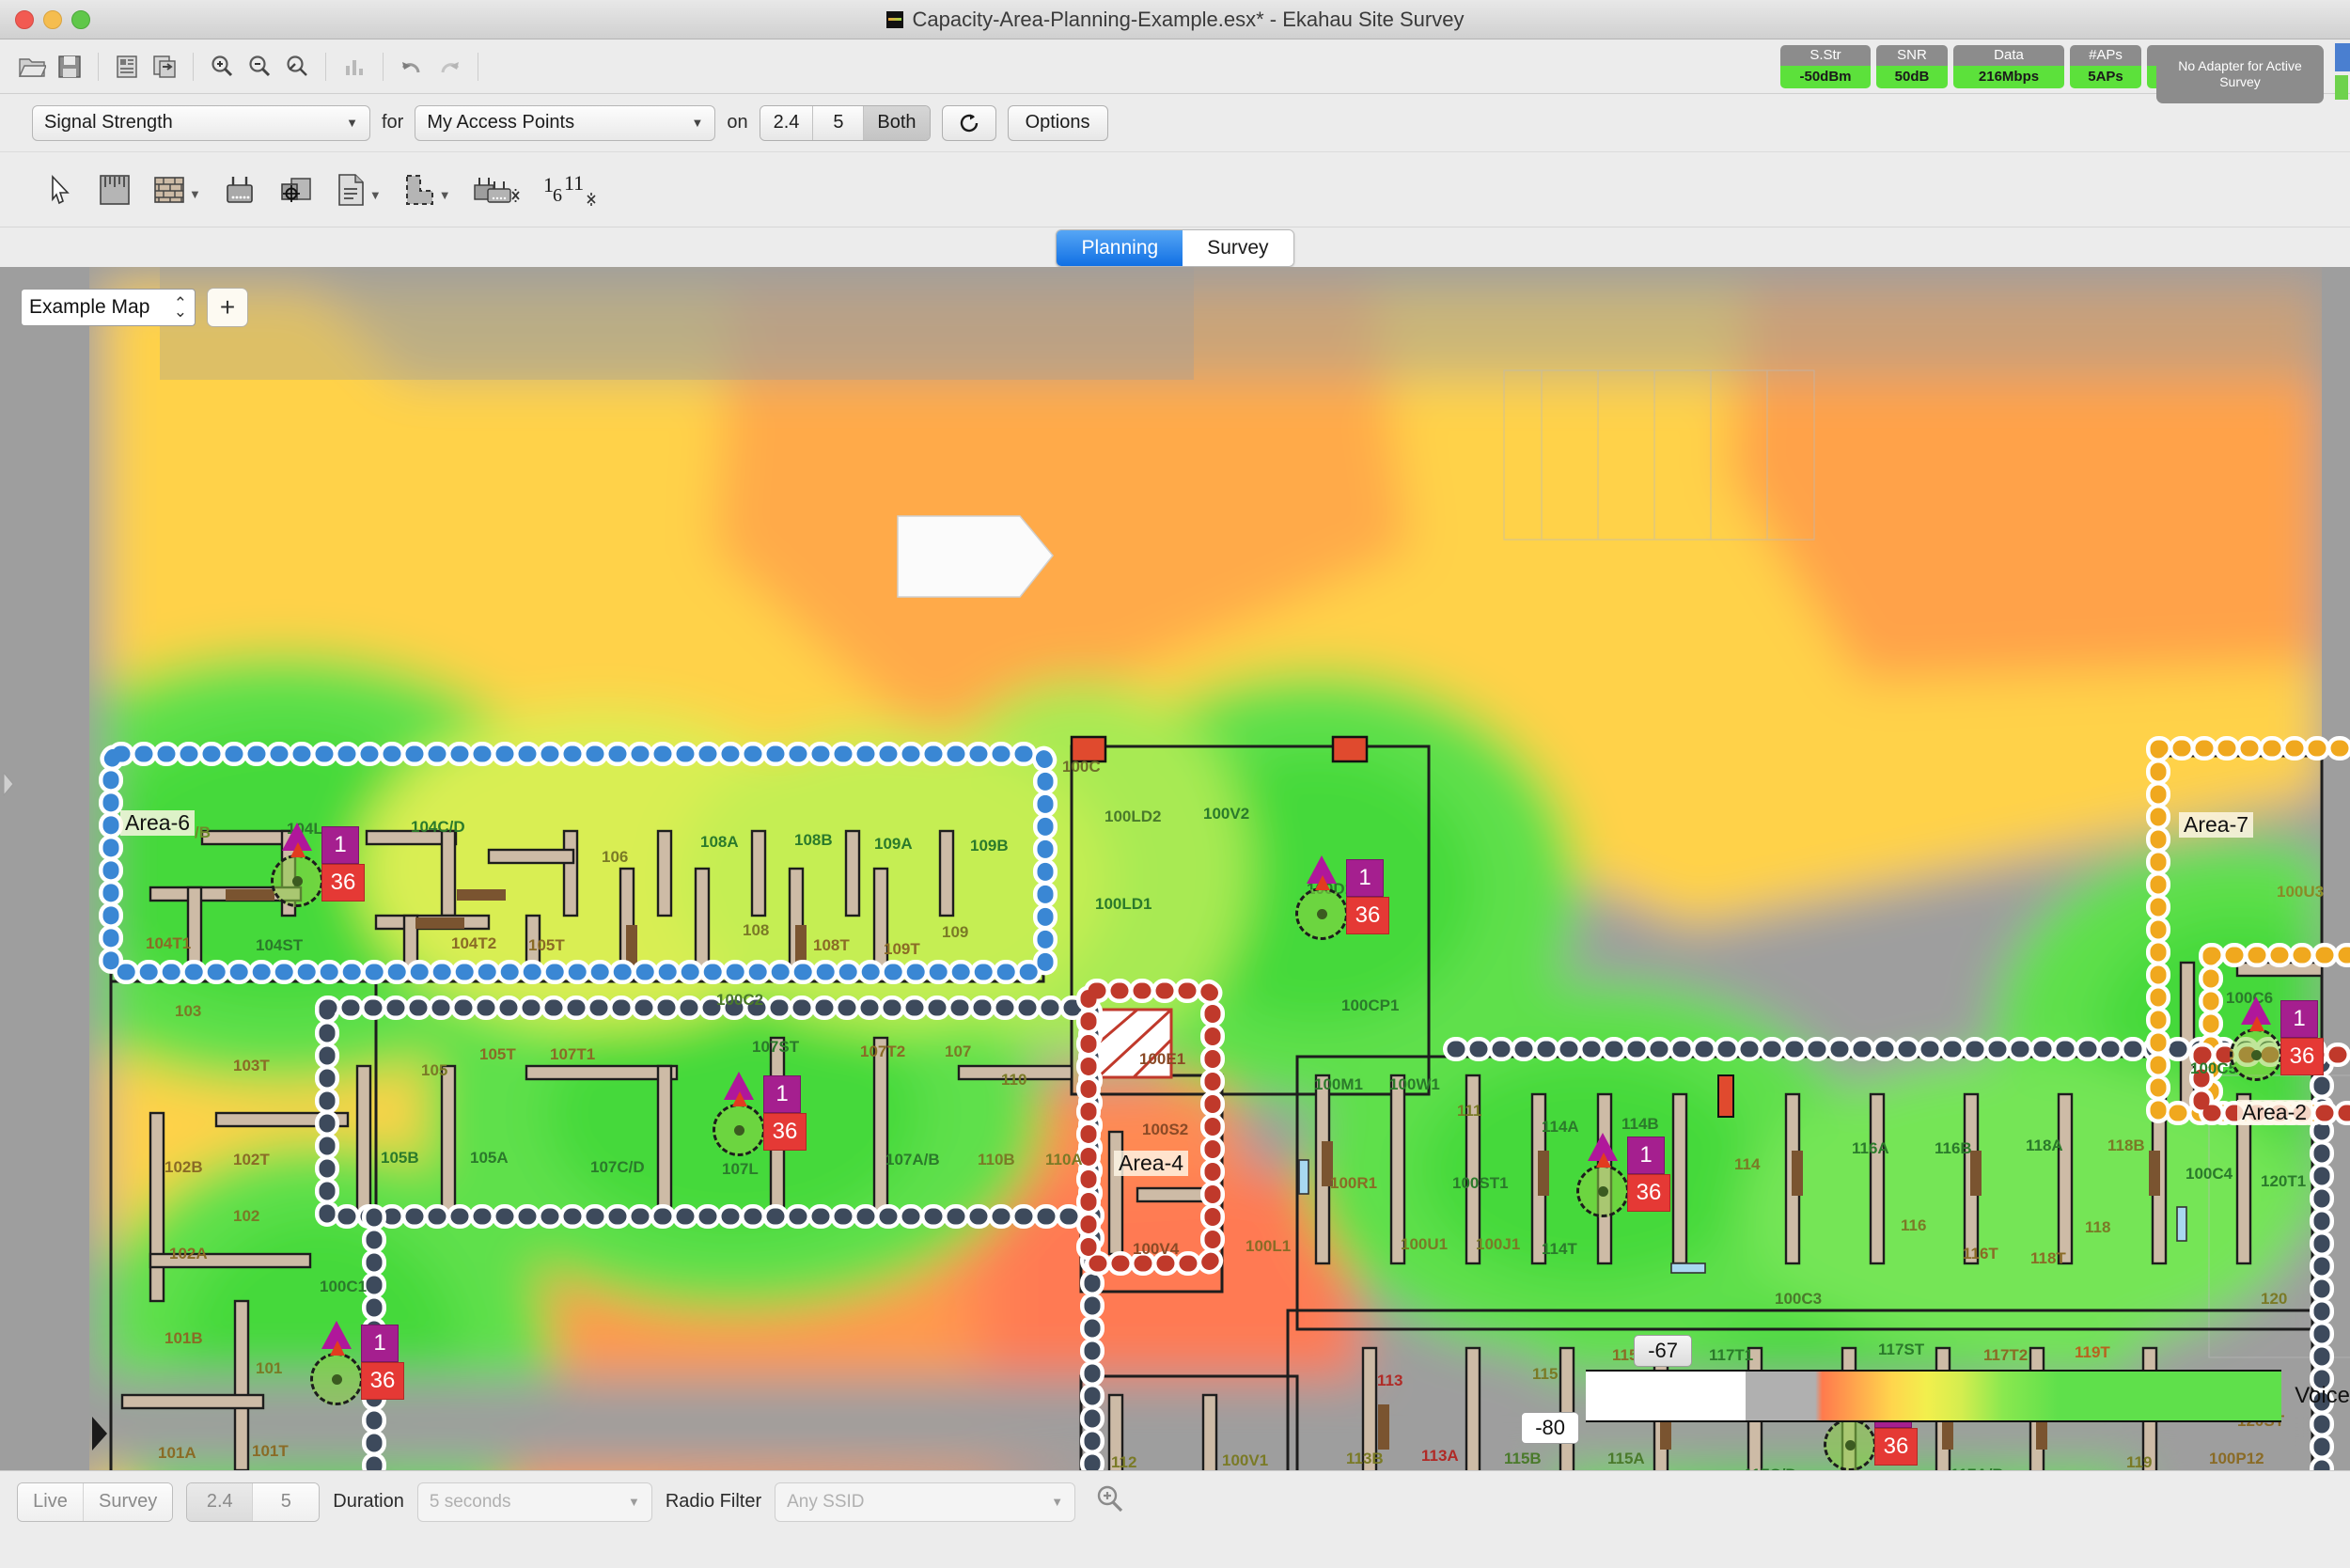 This screenshot has width=2350, height=1568. I want to click on snr-chip: SNR 50dB, so click(1912, 66).